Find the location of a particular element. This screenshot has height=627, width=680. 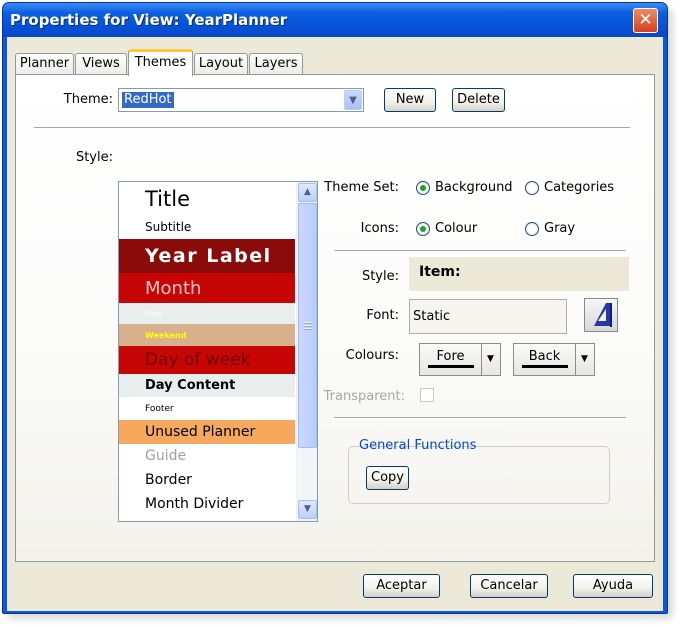

list-item-subtitle: Subtitle is located at coordinates (207, 227).